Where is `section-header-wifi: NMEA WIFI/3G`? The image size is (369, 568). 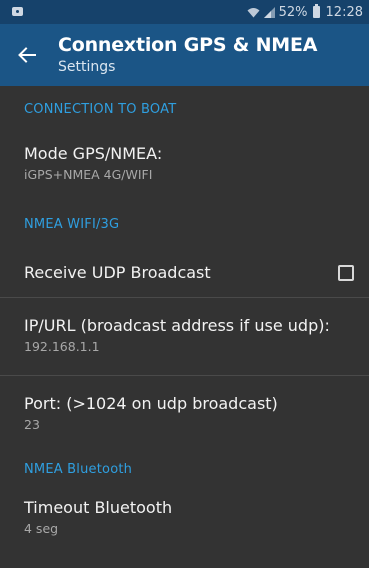 section-header-wifi: NMEA WIFI/3G is located at coordinates (72, 224).